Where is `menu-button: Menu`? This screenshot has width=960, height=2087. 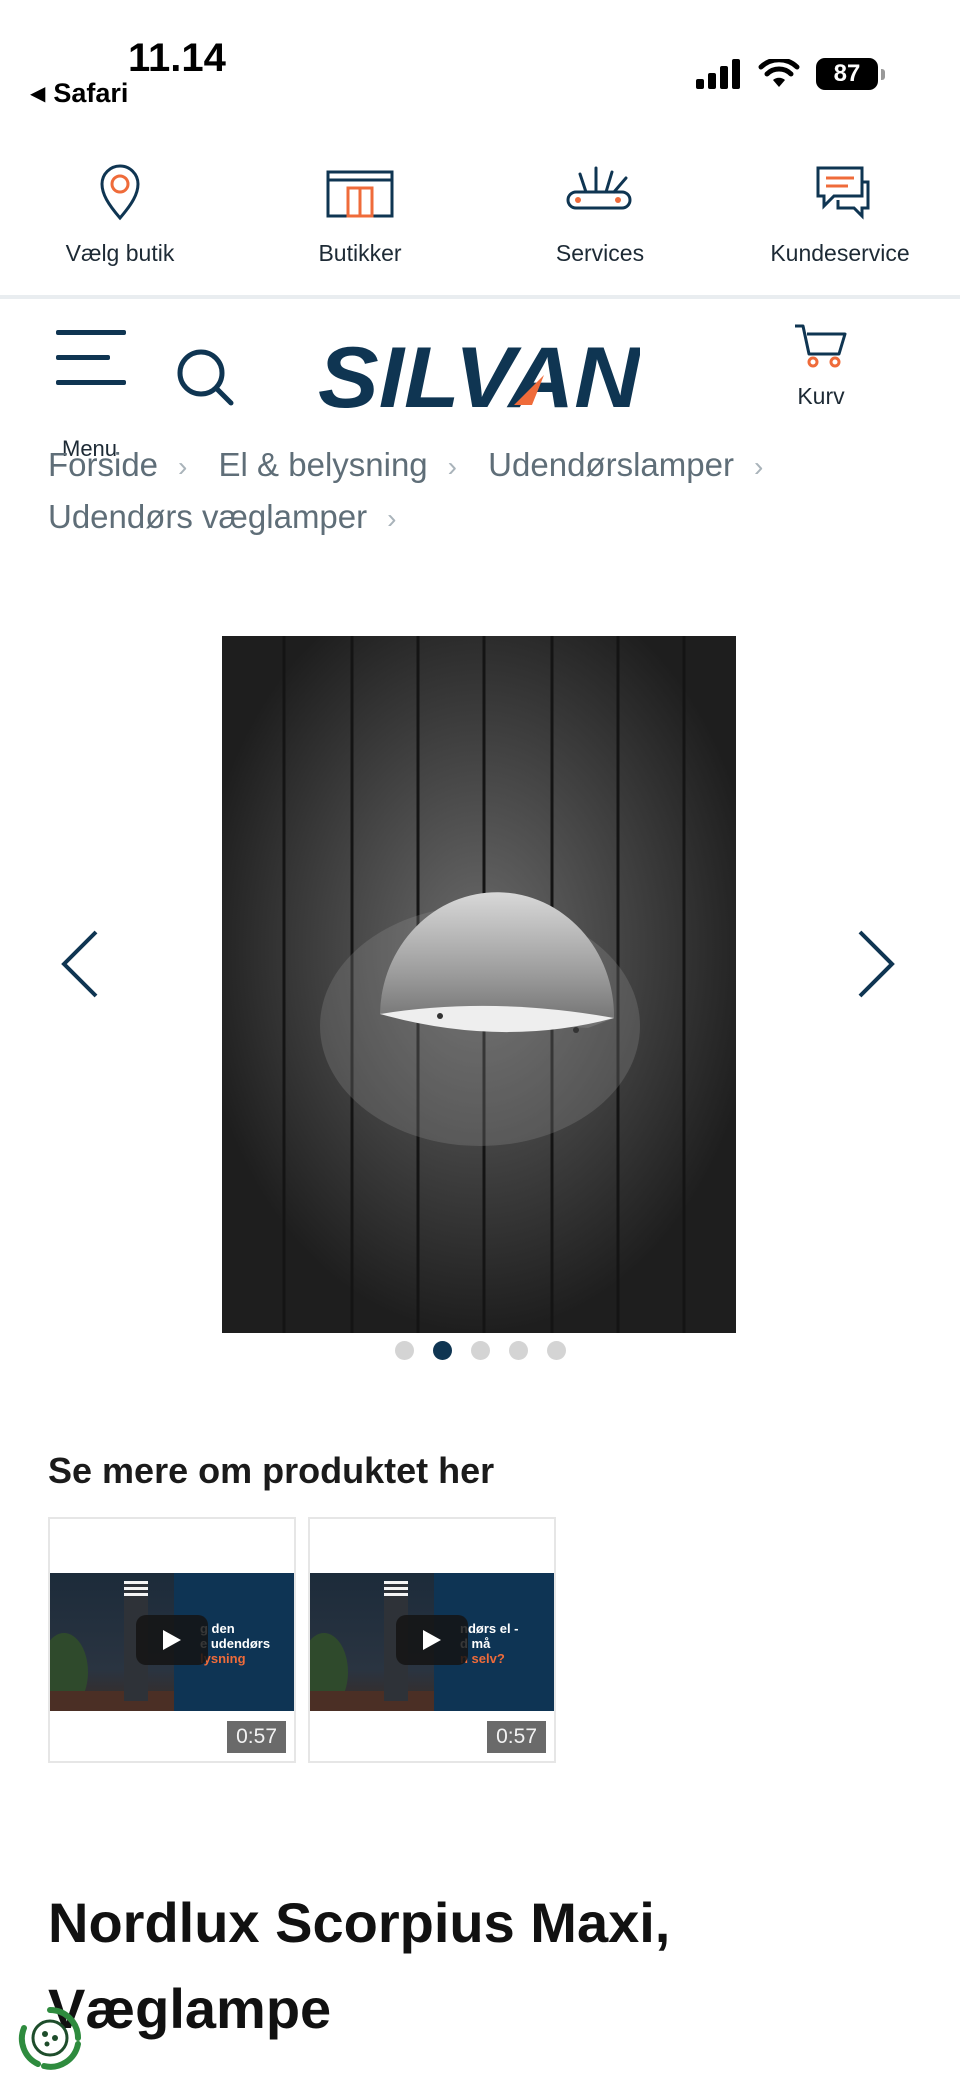
menu-button: Menu is located at coordinates (91, 395).